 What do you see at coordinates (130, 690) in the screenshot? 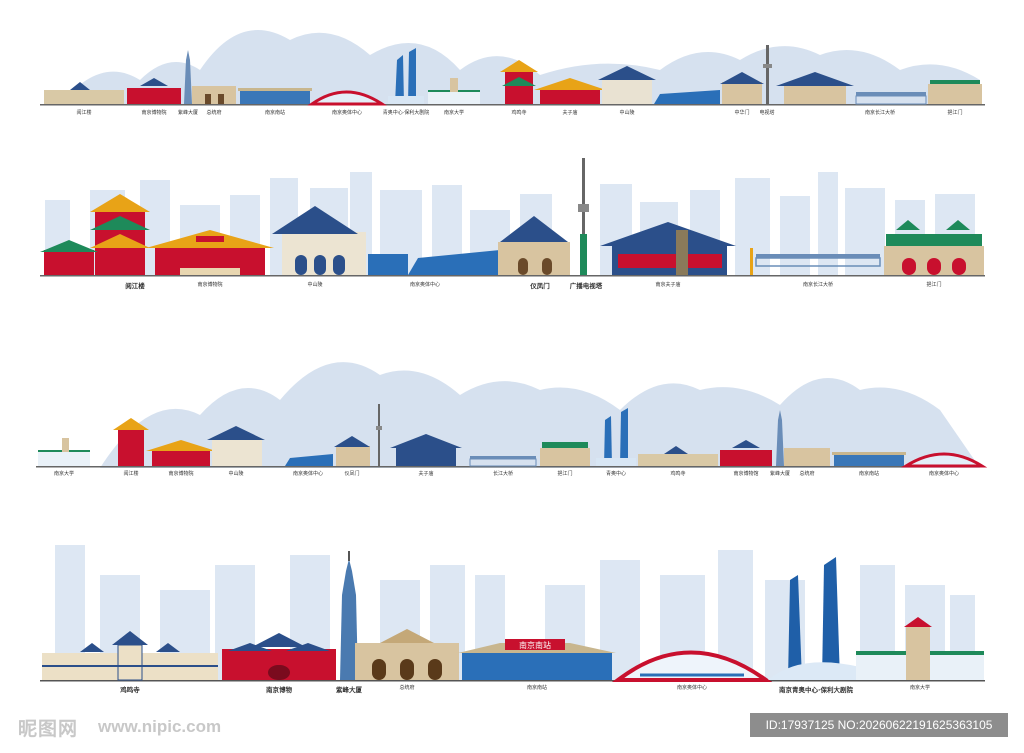
I see `band4-label-0: 鸡鸣寺` at bounding box center [130, 690].